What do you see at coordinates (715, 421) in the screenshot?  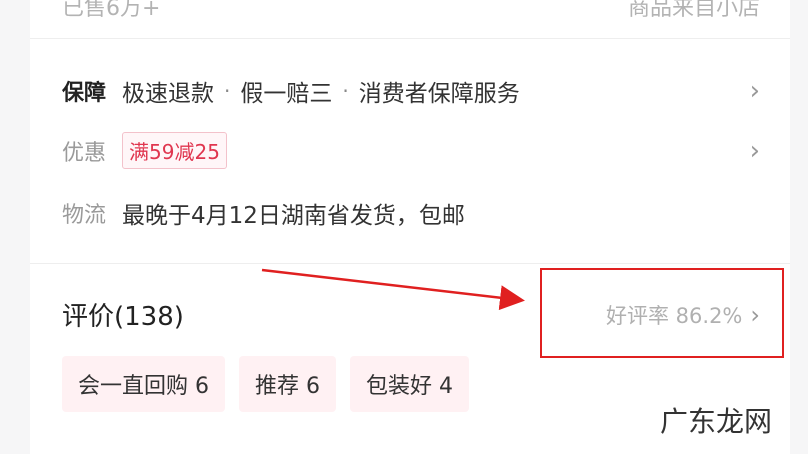 I see `watermark: 广东龙网` at bounding box center [715, 421].